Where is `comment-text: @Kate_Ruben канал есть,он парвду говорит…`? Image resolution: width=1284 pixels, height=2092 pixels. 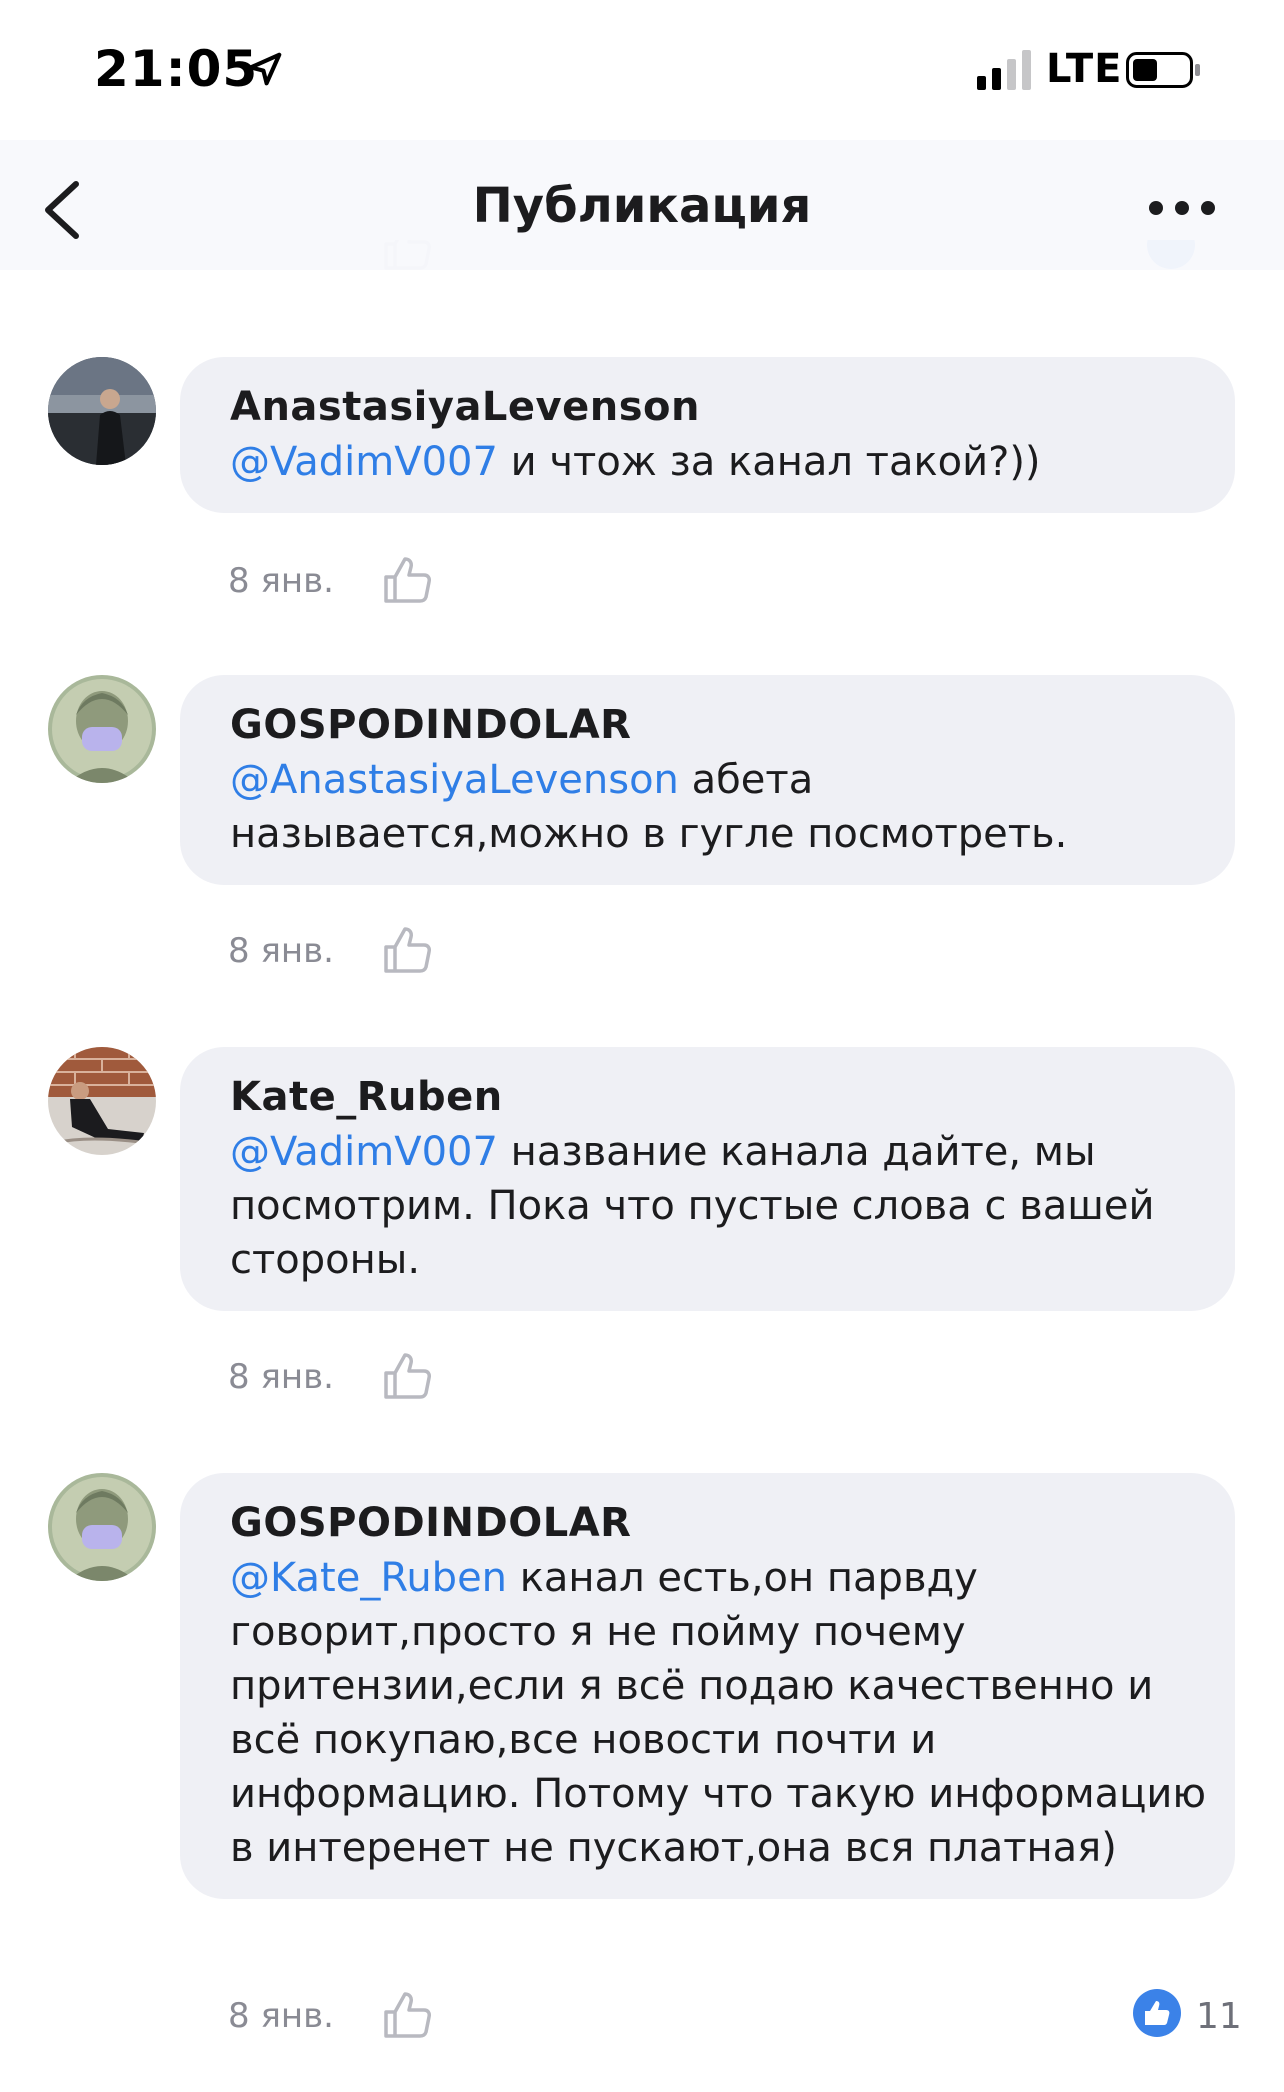 comment-text: @Kate_Ruben канал есть,он парвду говорит… is located at coordinates (720, 1713).